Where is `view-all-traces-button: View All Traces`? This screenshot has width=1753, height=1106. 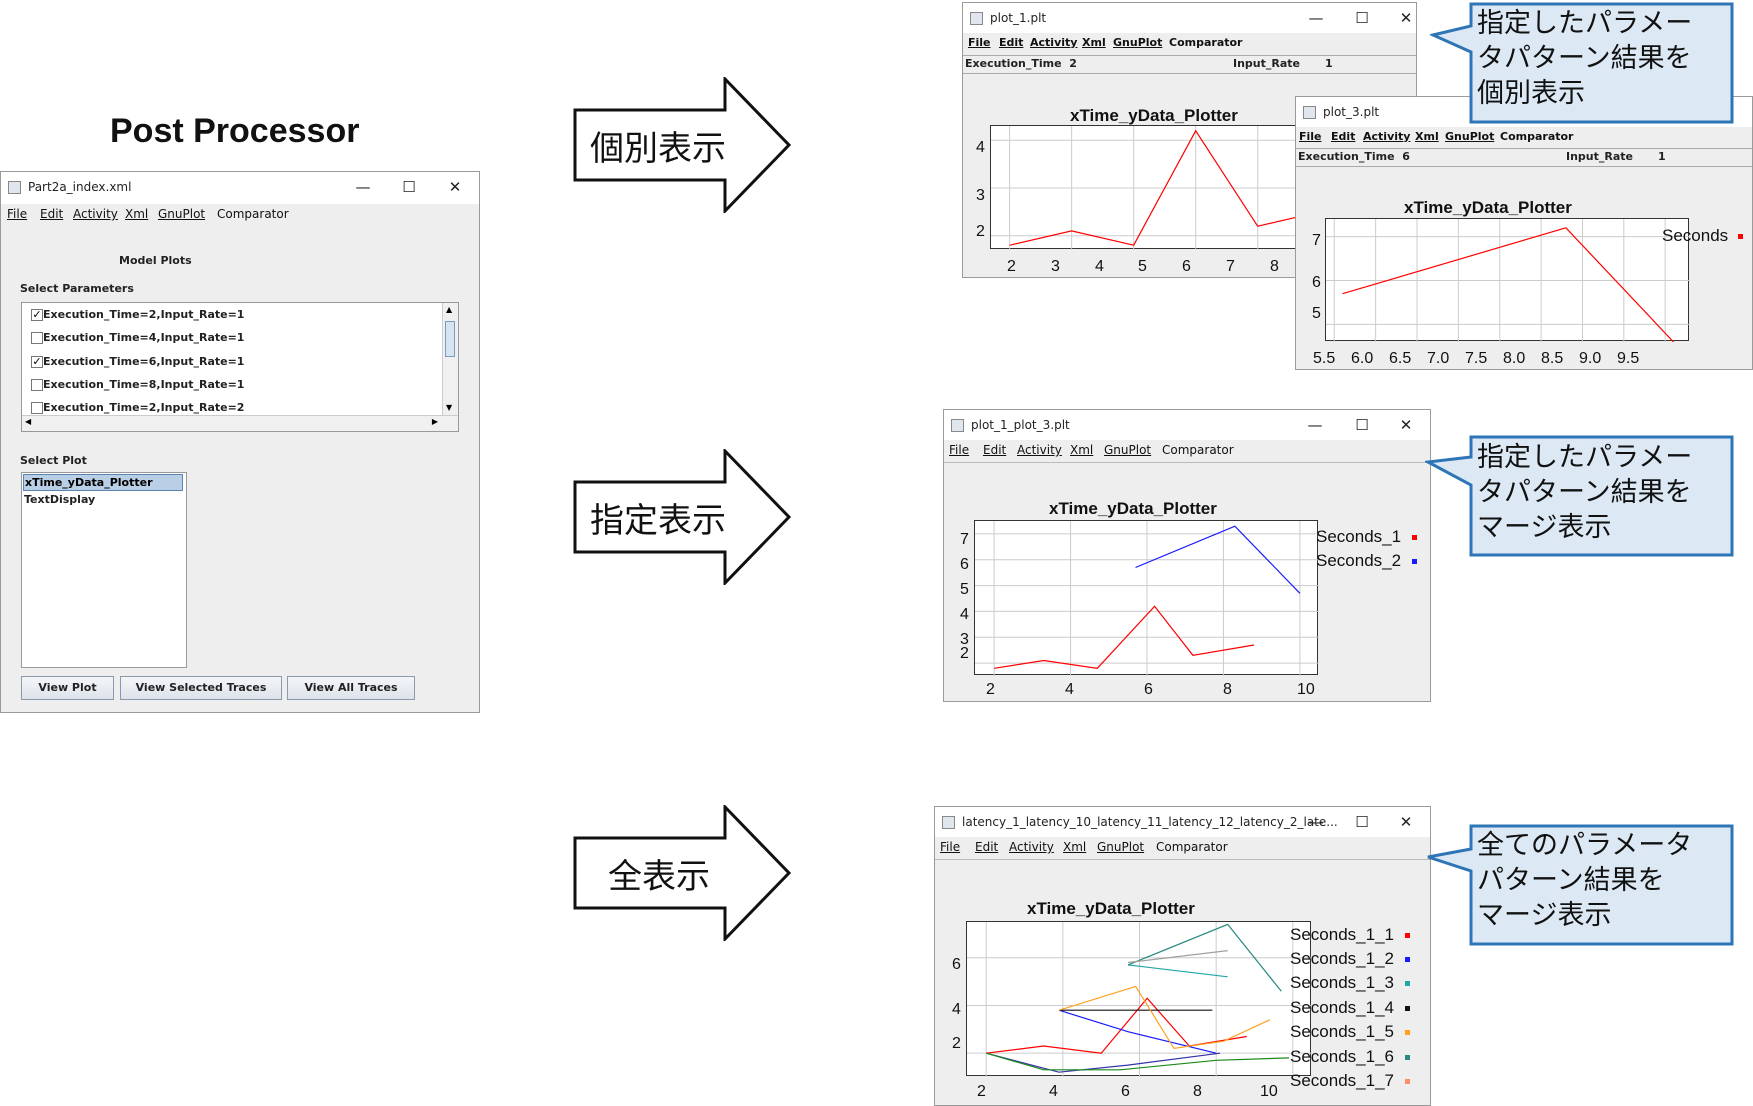
view-all-traces-button: View All Traces is located at coordinates (351, 688).